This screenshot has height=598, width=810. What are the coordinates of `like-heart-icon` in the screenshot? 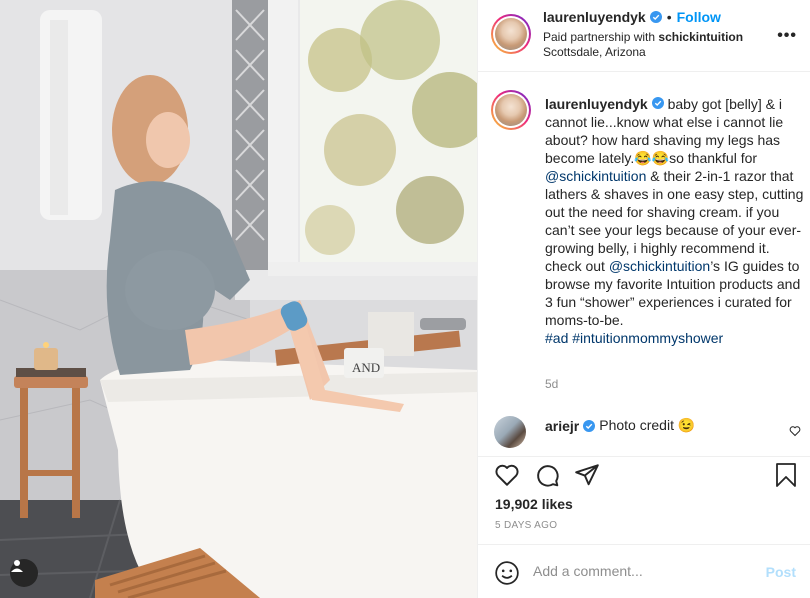 It's located at (507, 477).